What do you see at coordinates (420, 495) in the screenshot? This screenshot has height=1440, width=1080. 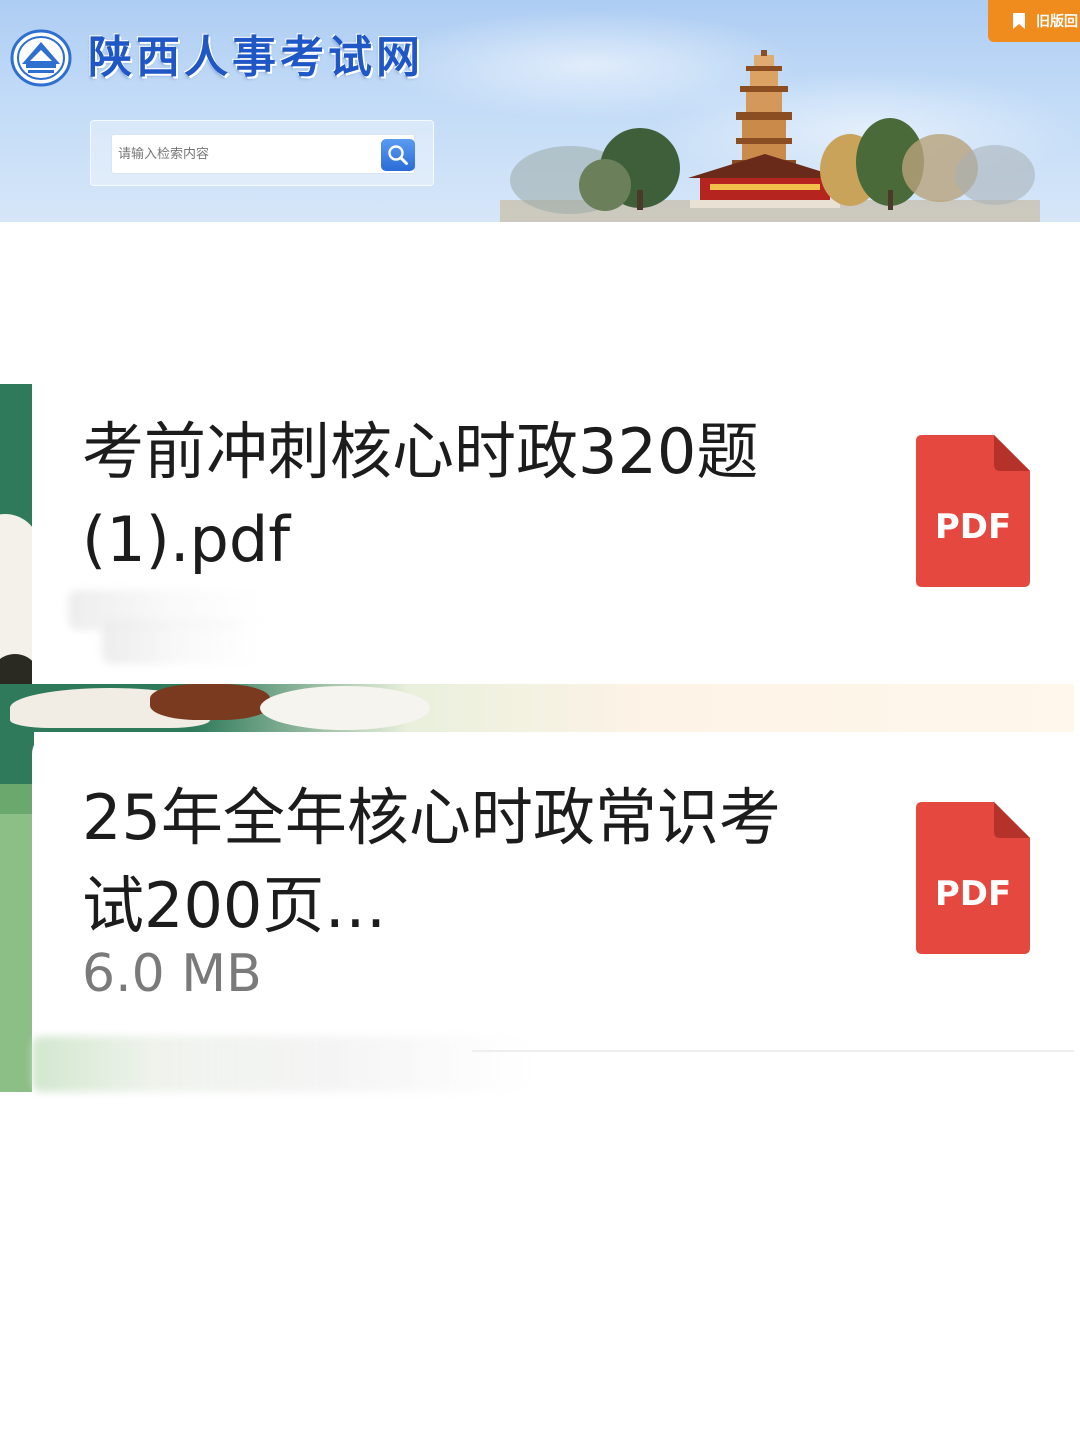 I see `file-name: 考前冲刺核心时政320题(1).pdf` at bounding box center [420, 495].